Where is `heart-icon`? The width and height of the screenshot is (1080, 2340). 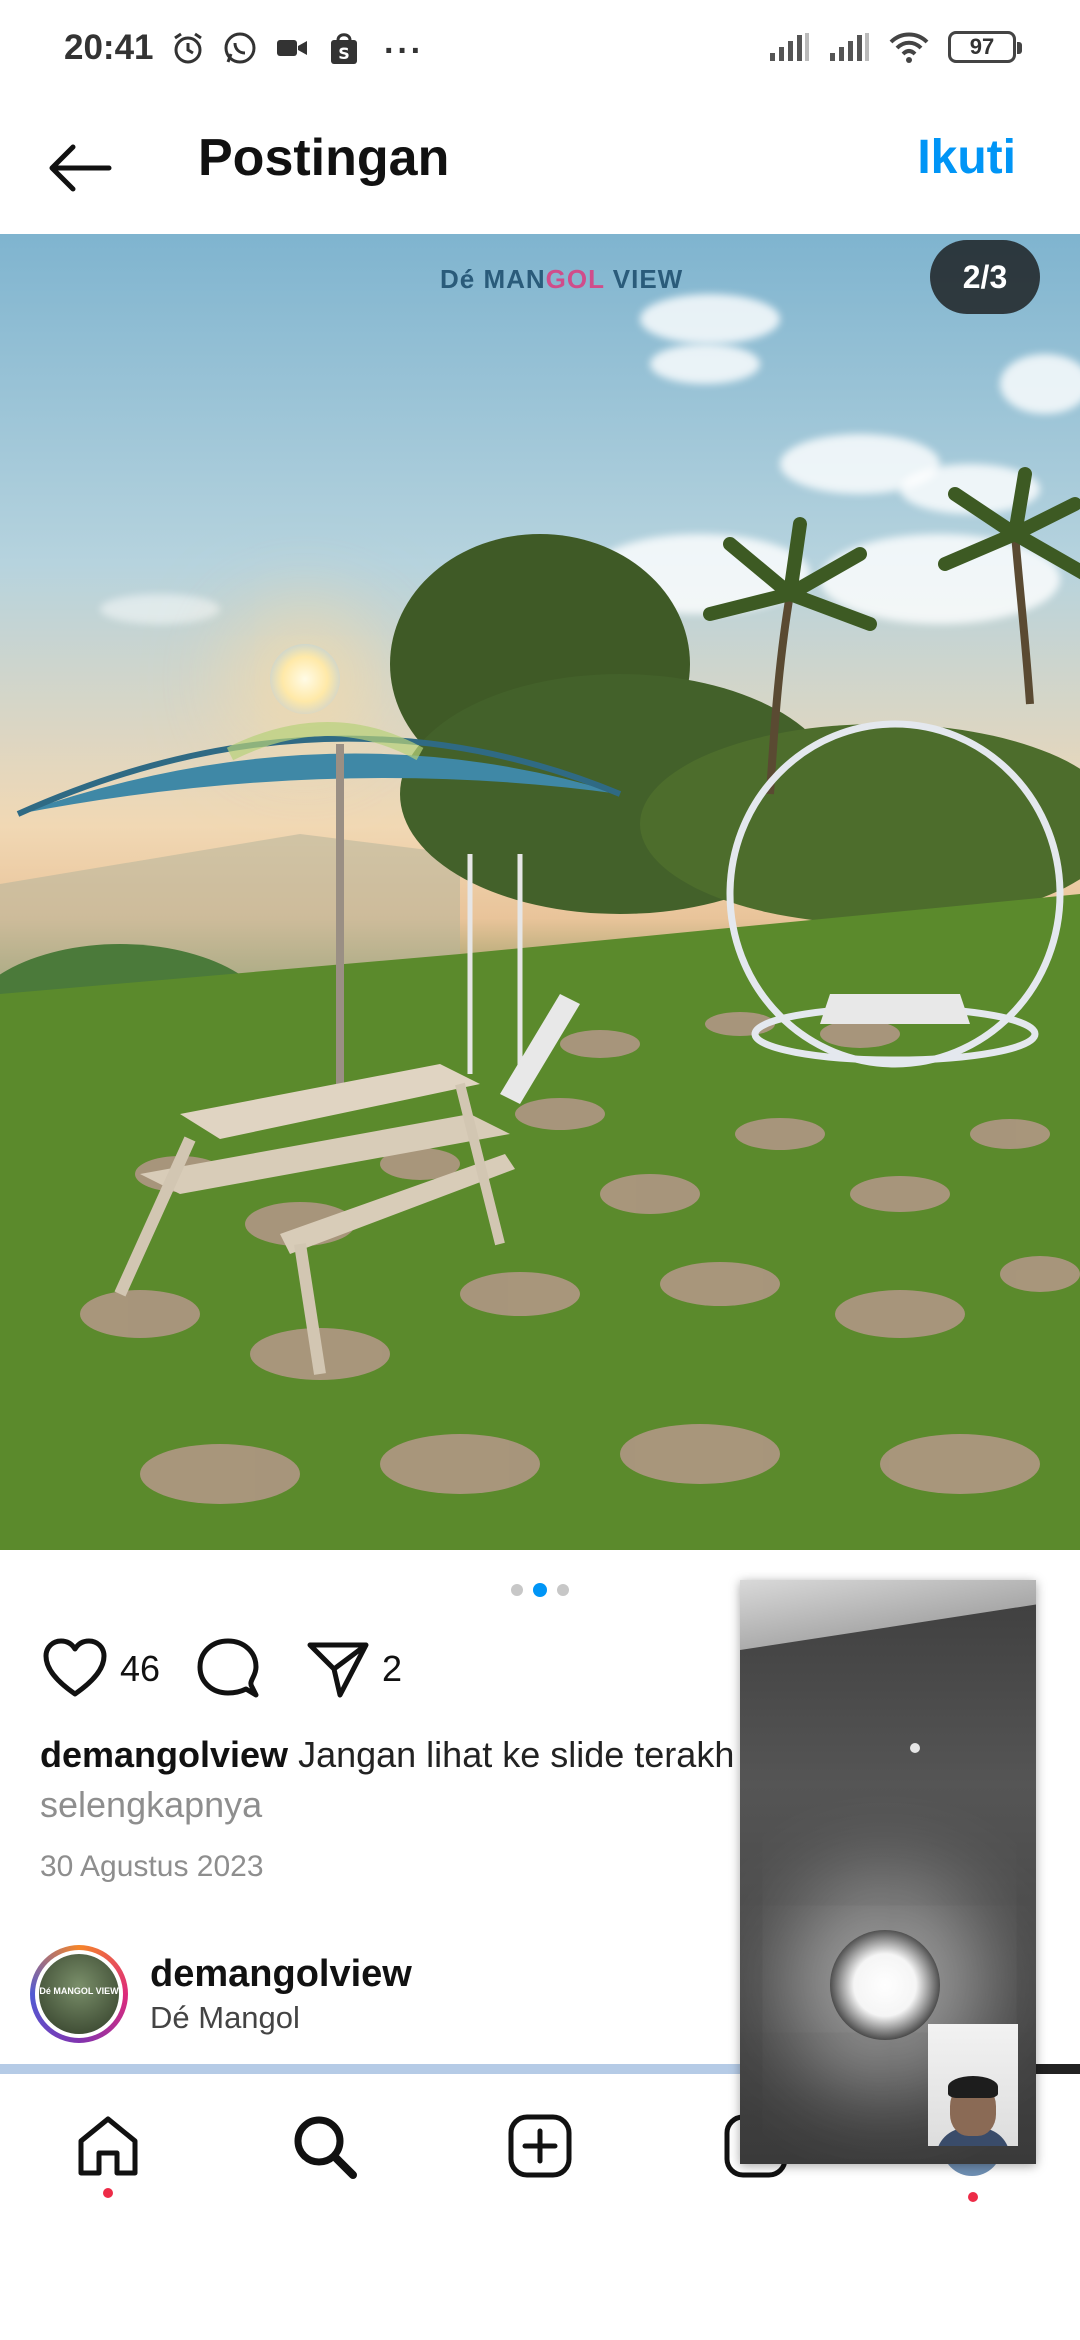 heart-icon is located at coordinates (75, 1669).